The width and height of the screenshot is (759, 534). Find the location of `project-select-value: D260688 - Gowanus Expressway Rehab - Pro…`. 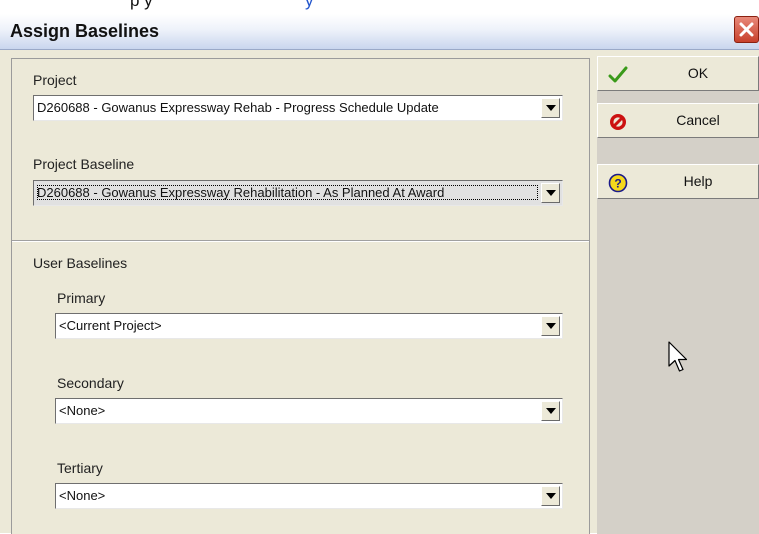

project-select-value: D260688 - Gowanus Expressway Rehab - Pro… is located at coordinates (238, 107).